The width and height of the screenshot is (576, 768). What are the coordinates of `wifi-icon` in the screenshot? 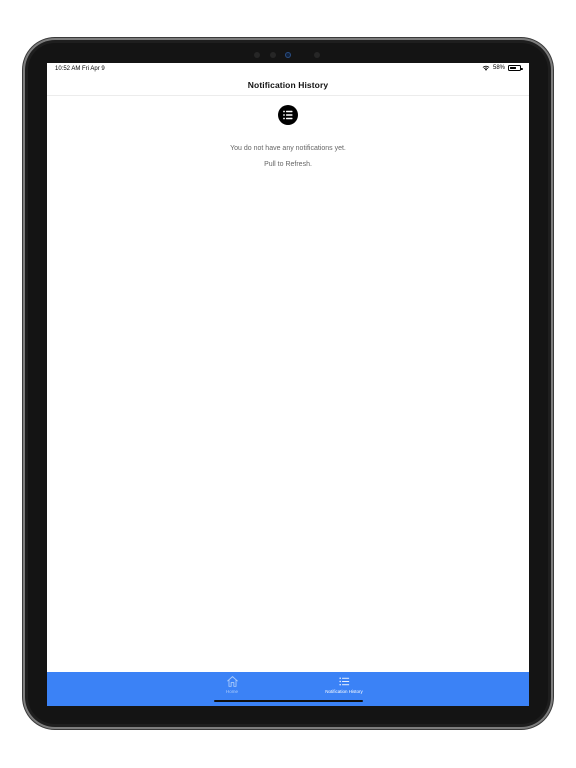 It's located at (486, 68).